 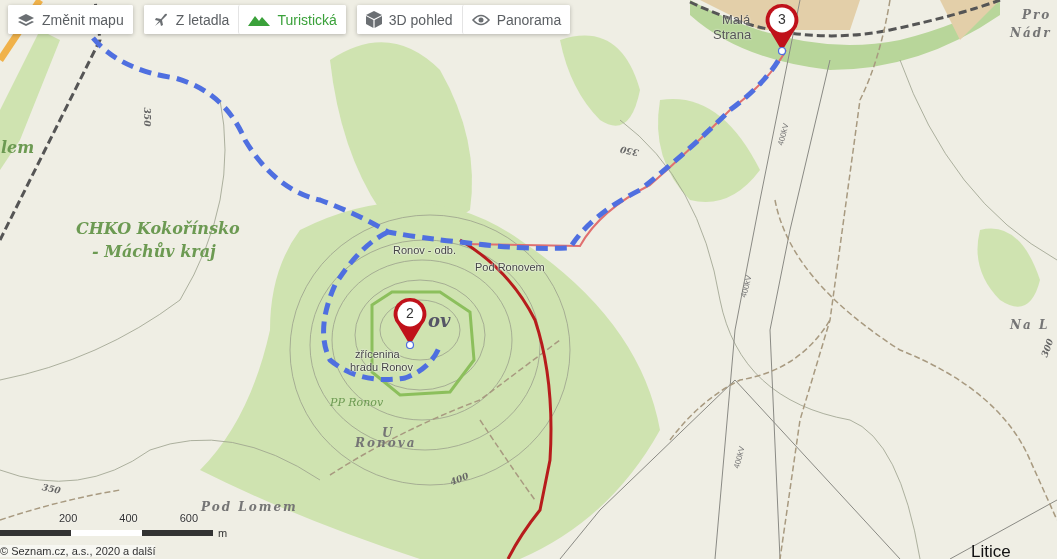 What do you see at coordinates (191, 19) in the screenshot?
I see `map-mode-button: Z letadla` at bounding box center [191, 19].